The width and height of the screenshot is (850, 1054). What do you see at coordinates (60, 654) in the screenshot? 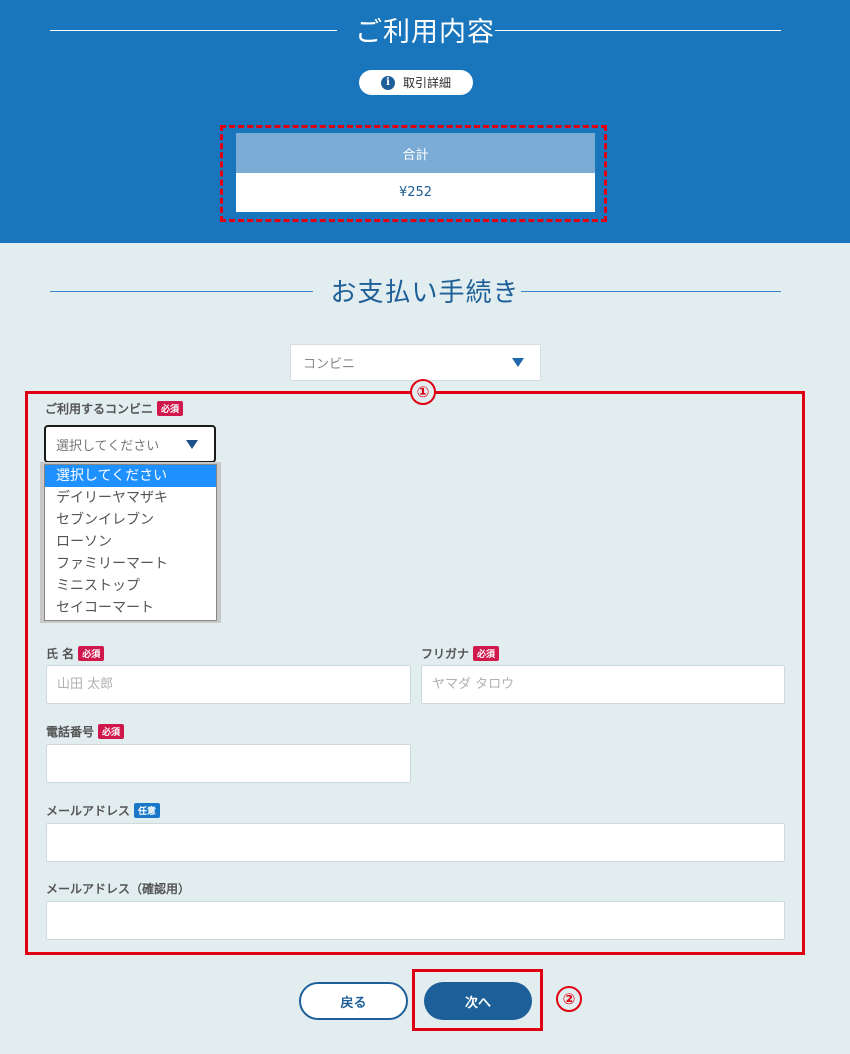
I see `name-label-text: 氏 名` at bounding box center [60, 654].